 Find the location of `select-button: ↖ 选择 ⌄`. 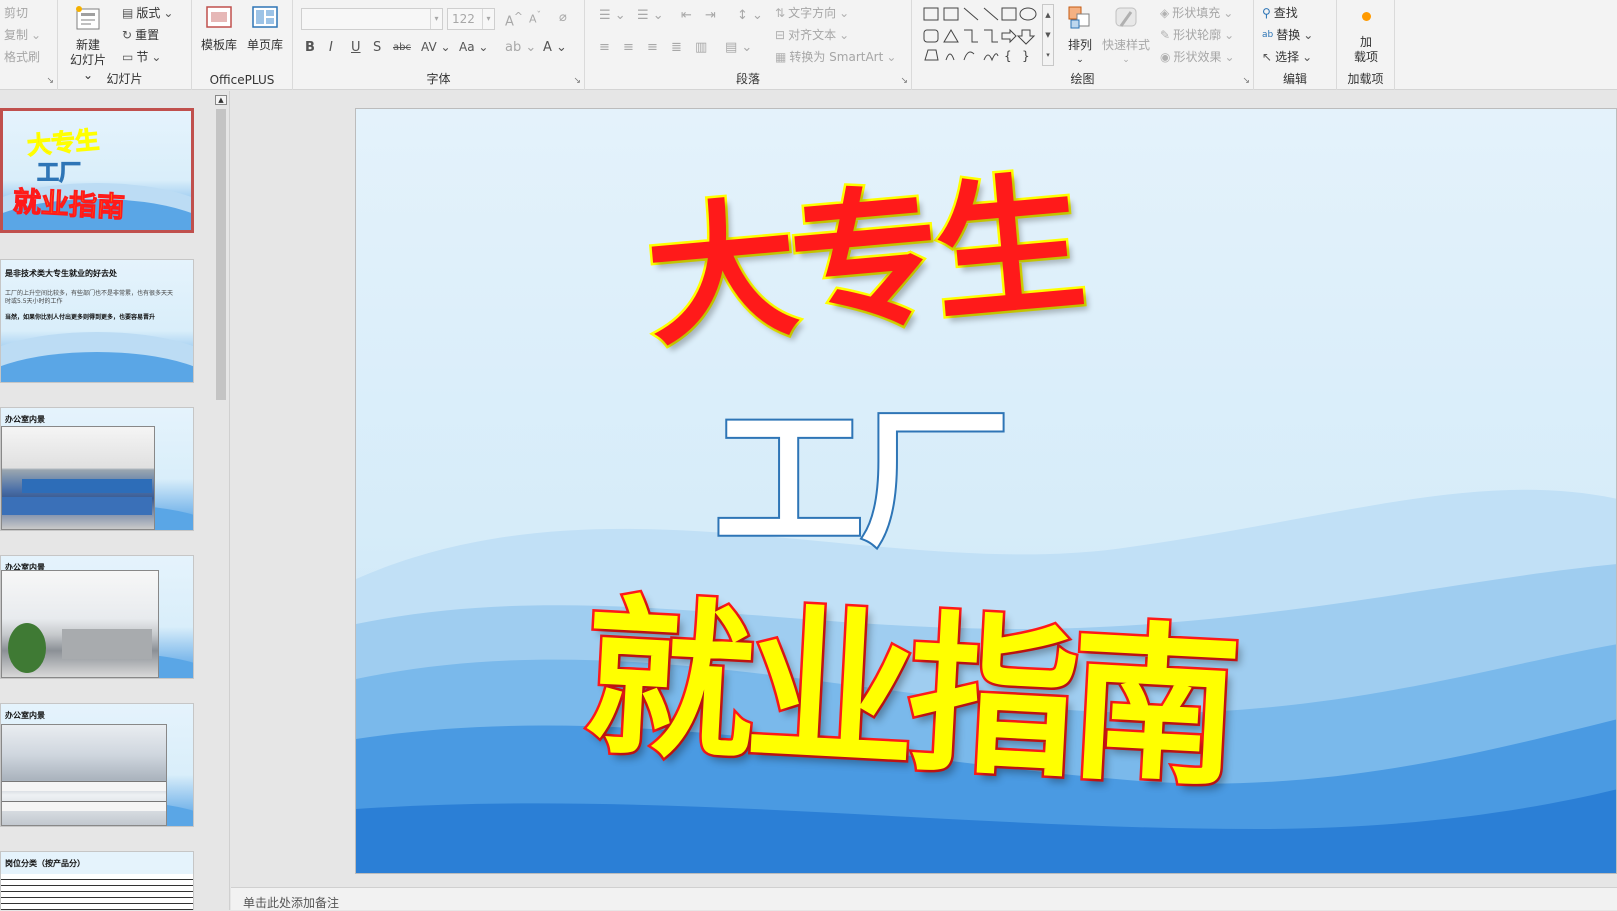

select-button: ↖ 选择 ⌄ is located at coordinates (1287, 56).